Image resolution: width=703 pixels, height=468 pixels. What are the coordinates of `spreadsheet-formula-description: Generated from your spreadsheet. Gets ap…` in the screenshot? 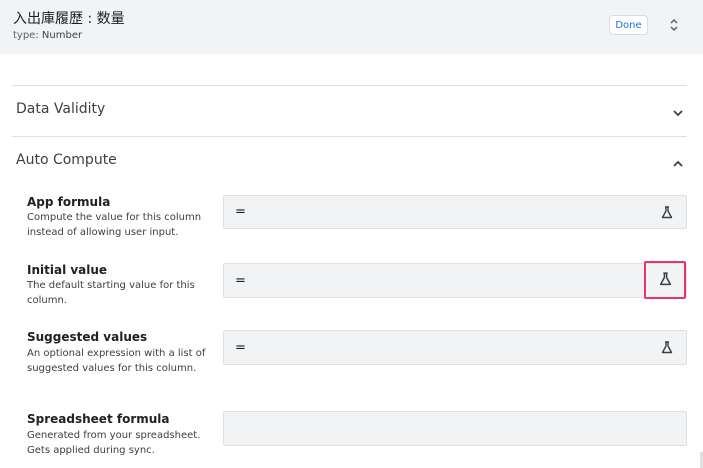 It's located at (114, 443).